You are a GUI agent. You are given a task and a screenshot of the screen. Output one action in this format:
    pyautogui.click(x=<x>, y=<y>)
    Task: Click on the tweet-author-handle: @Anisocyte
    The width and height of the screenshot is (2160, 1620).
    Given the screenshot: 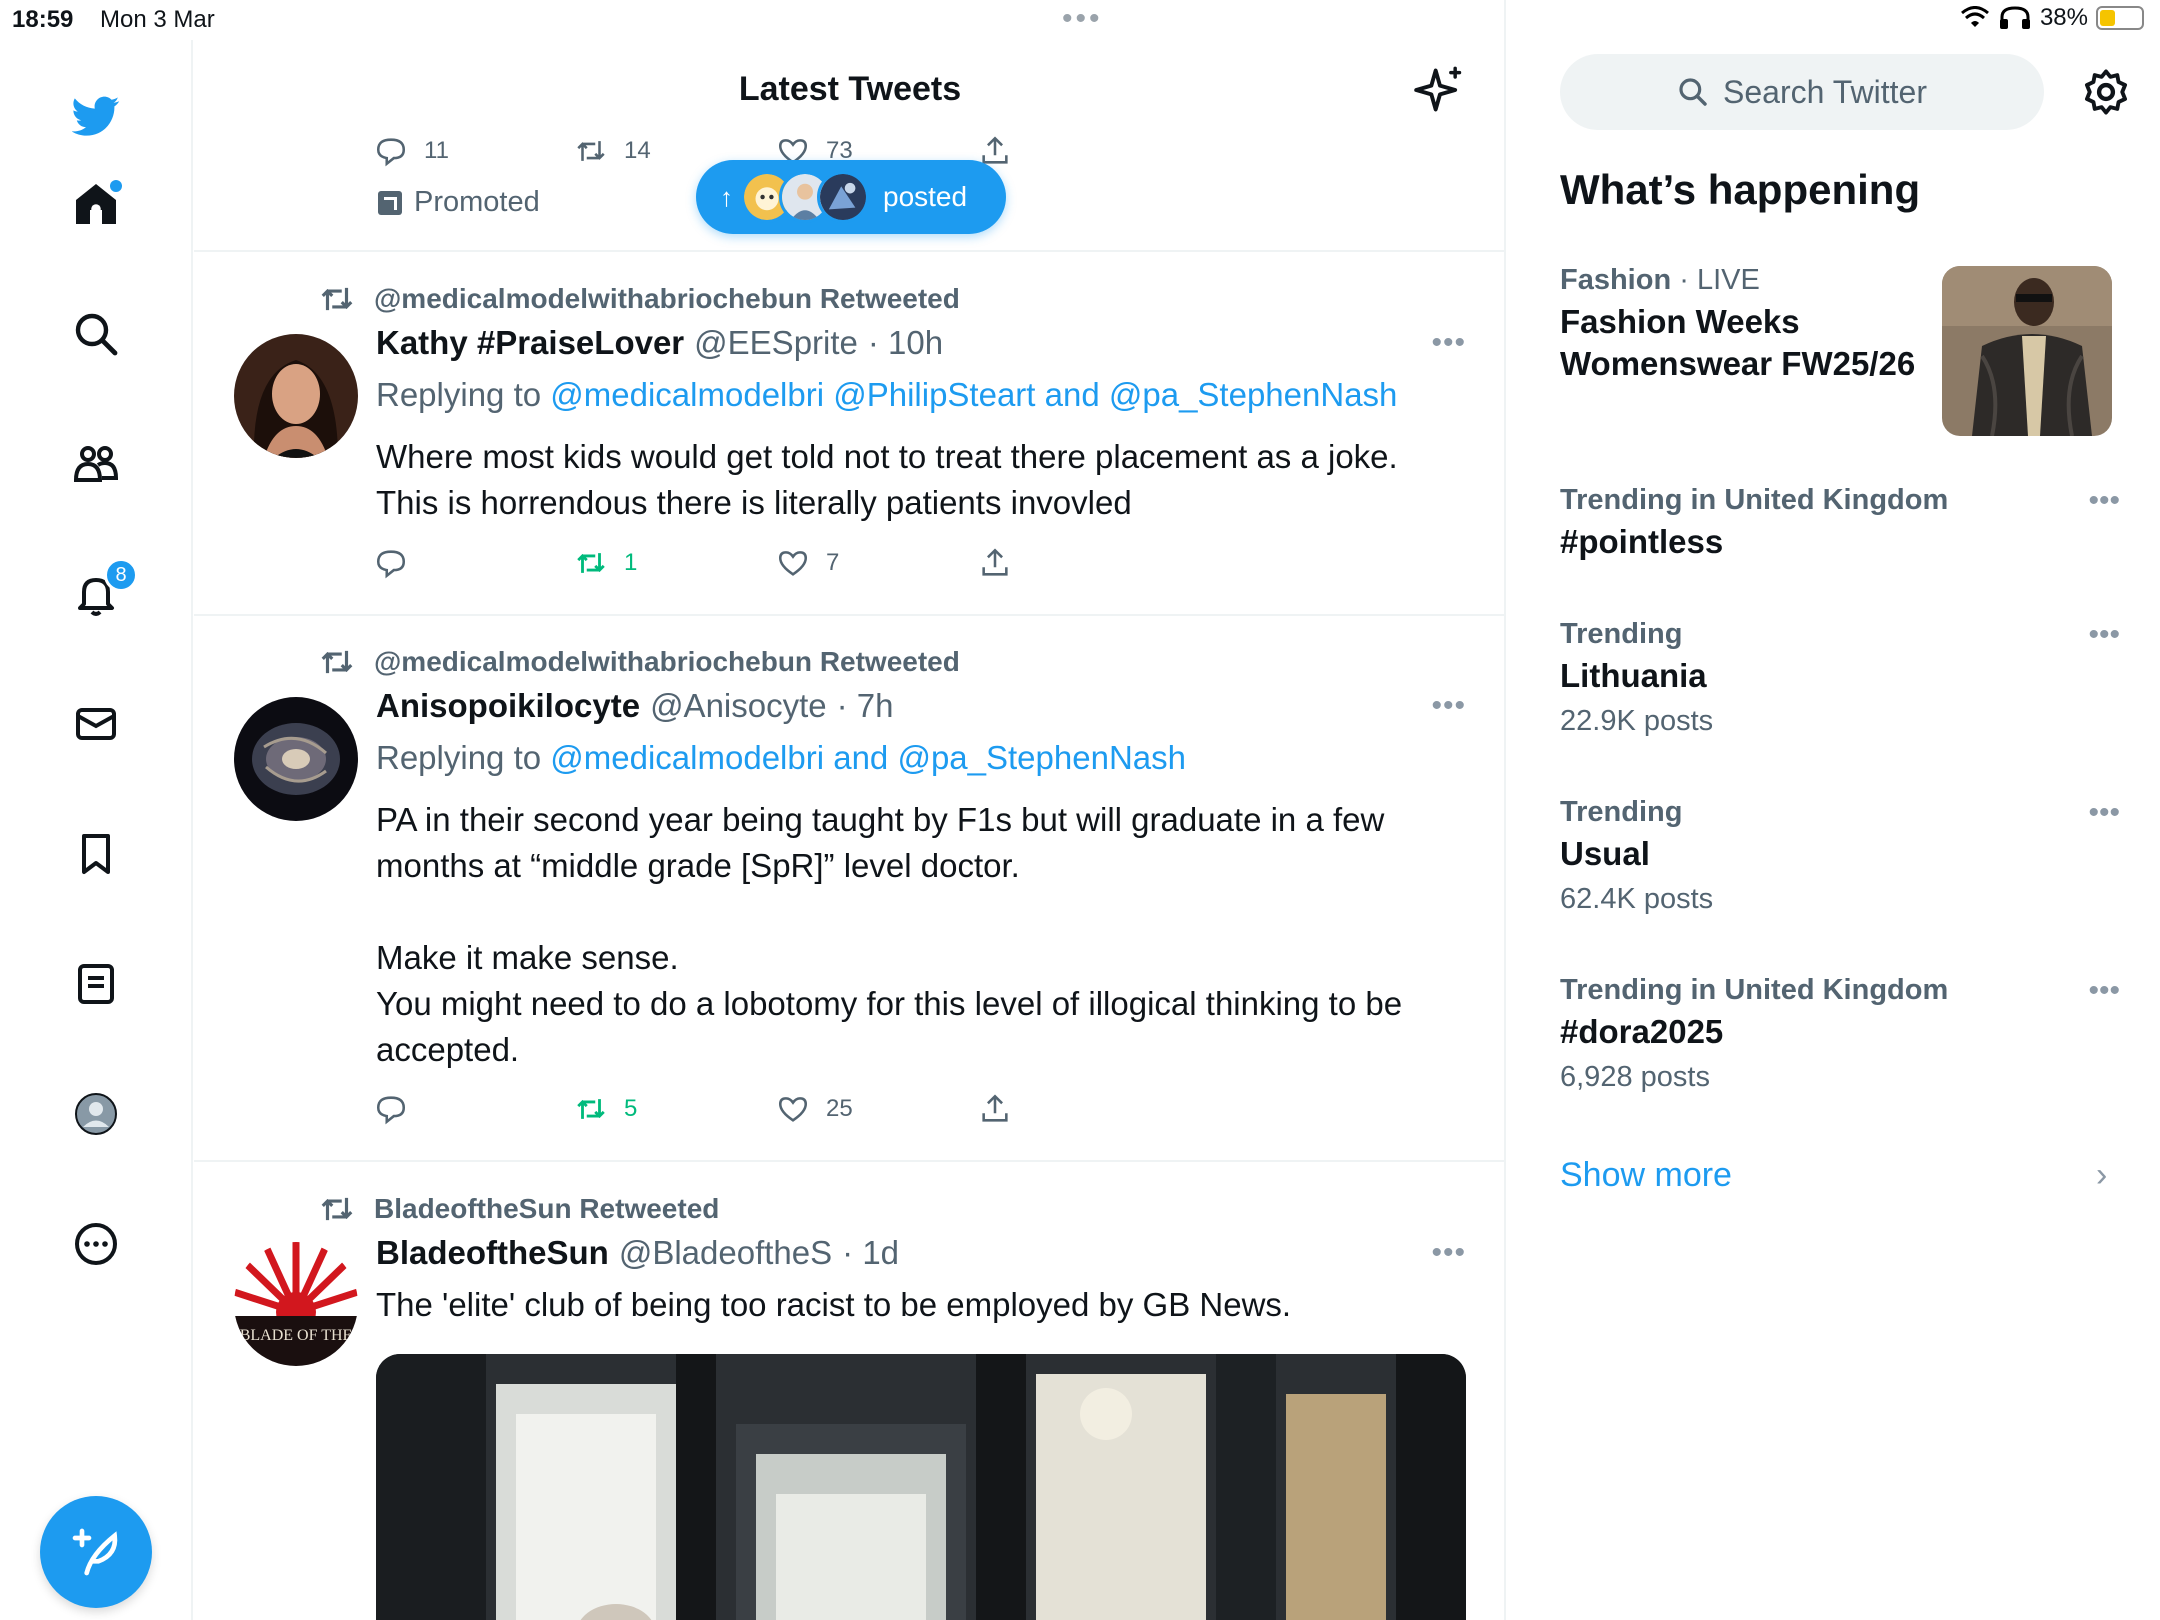 What is the action you would take?
    pyautogui.click(x=738, y=706)
    